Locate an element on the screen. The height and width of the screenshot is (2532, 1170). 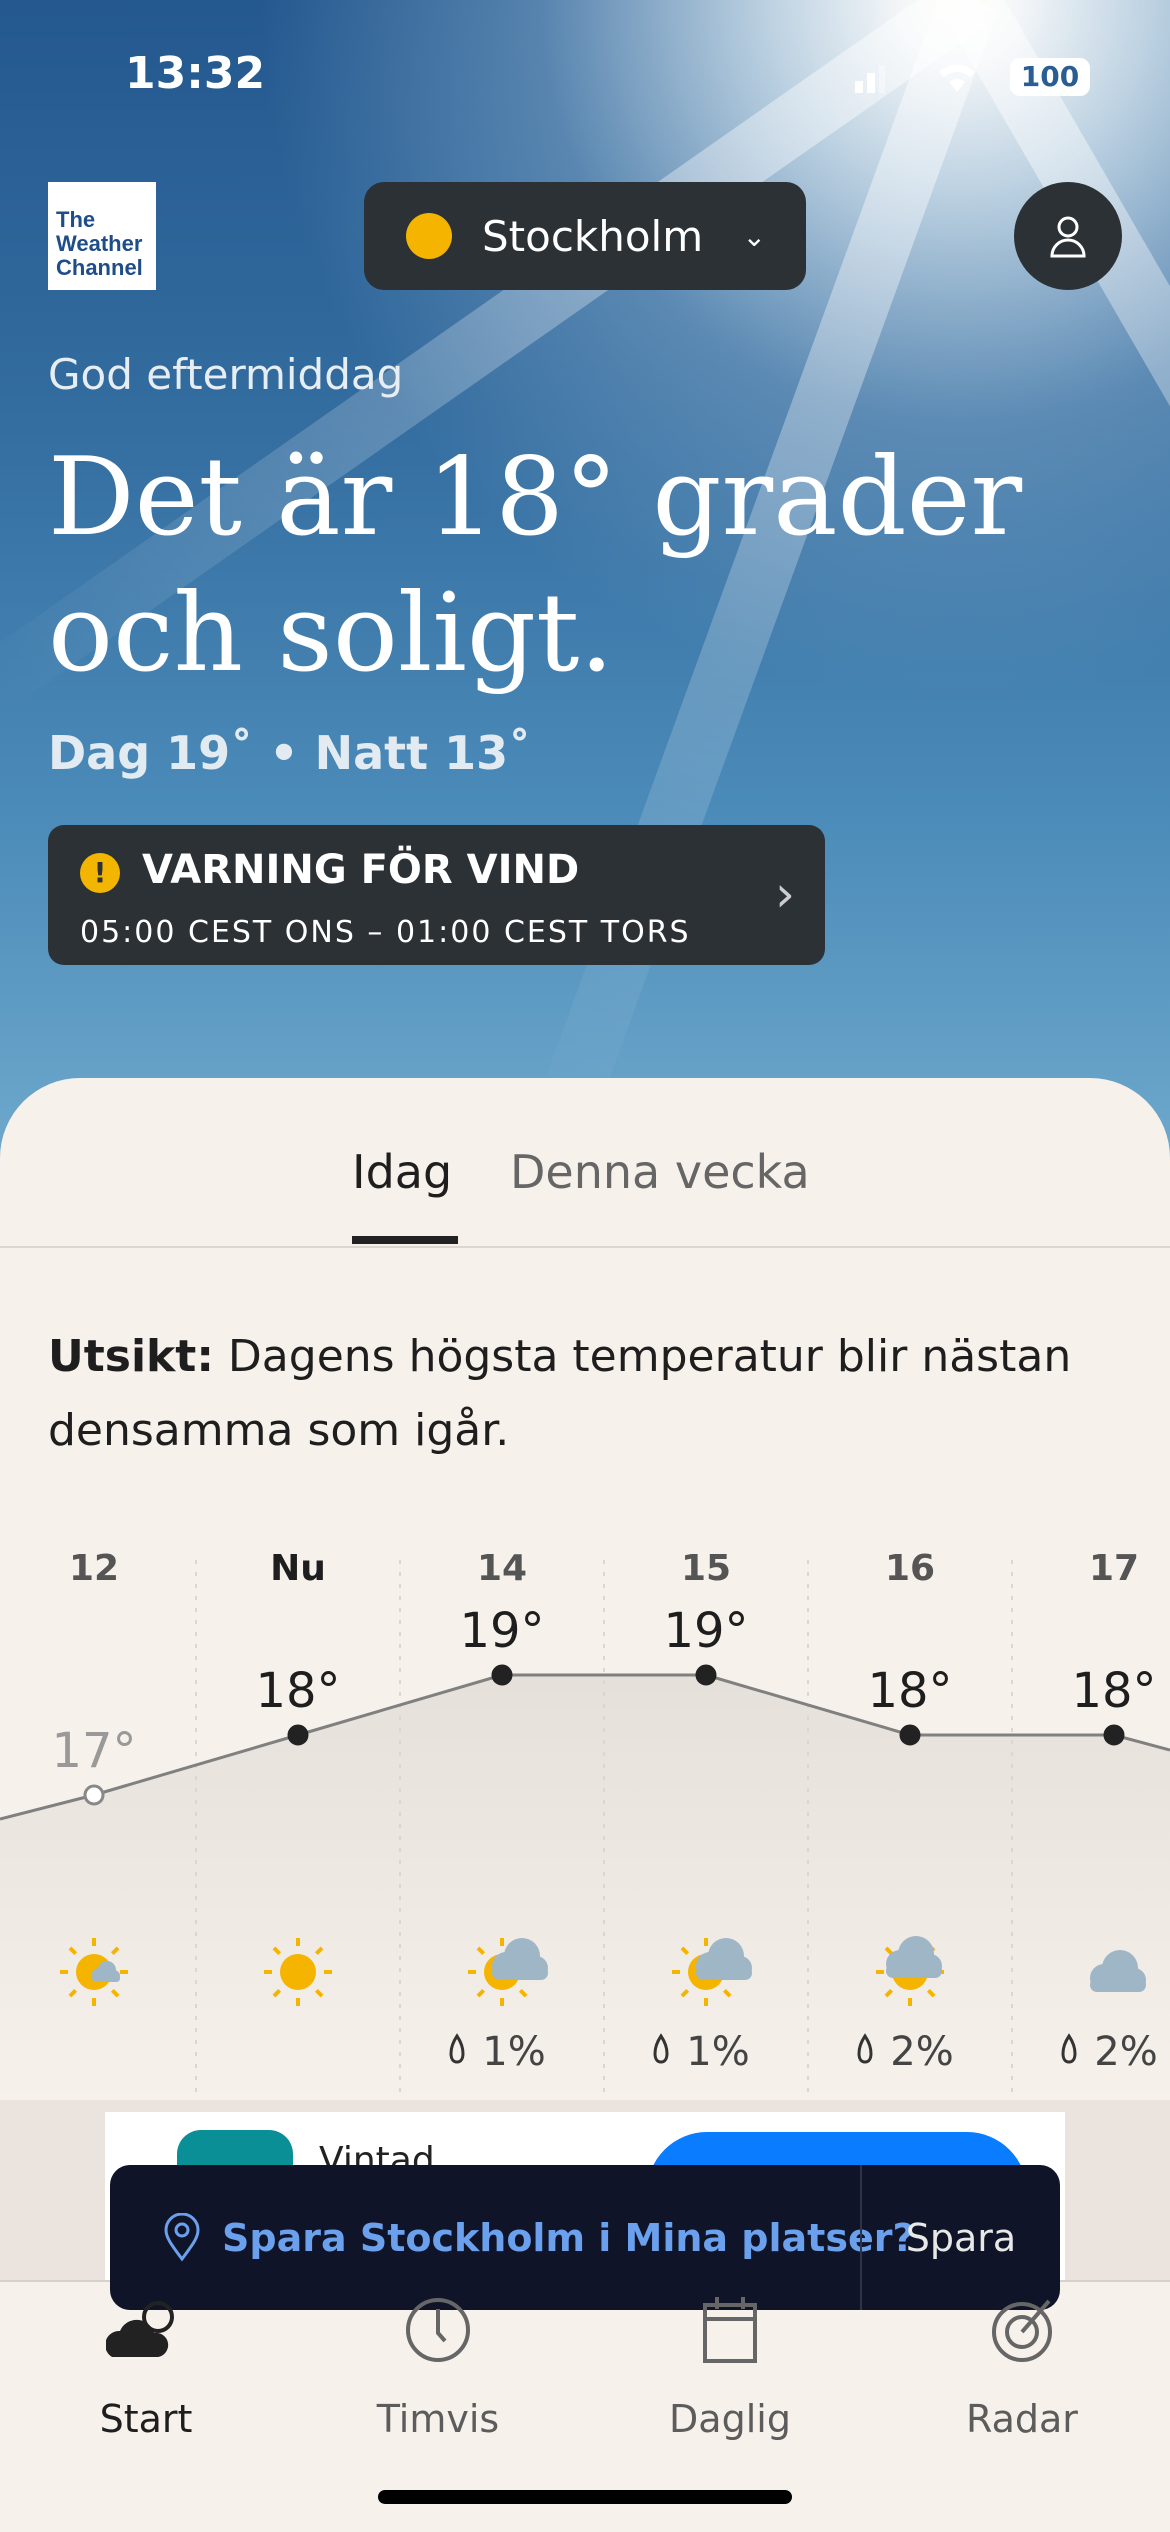
weather-channel-logo: The Weather Channel is located at coordinates (102, 236).